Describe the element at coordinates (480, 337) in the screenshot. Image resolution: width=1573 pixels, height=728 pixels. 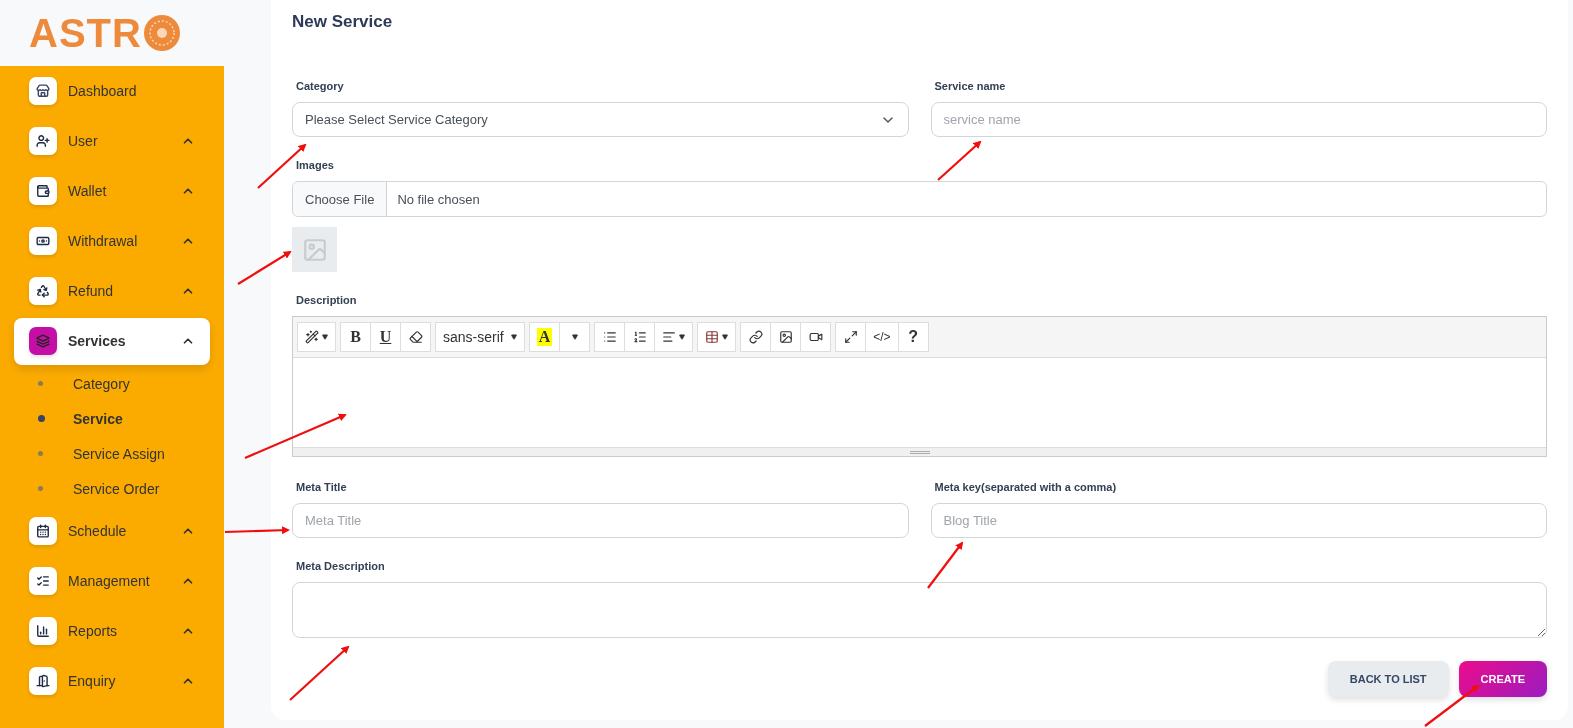
I see `toolbar-button: sans-serif` at that location.